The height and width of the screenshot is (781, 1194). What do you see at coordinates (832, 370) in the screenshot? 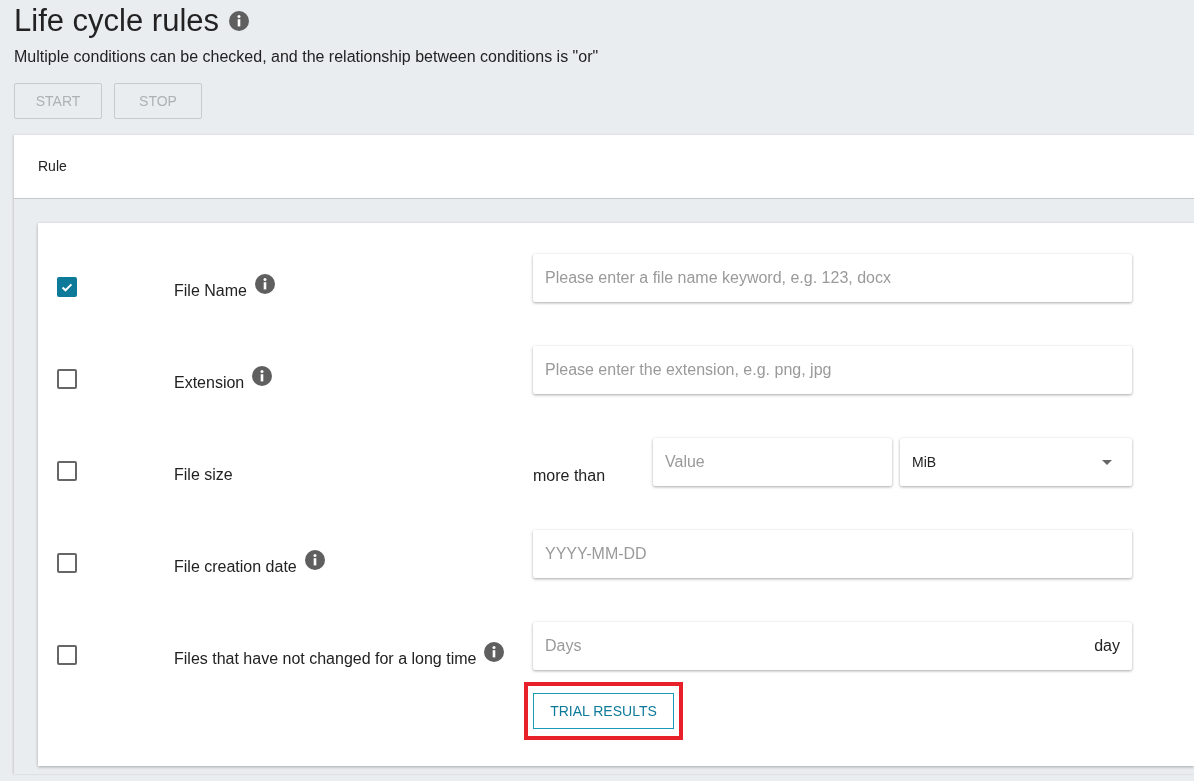
I see `input-field: Please enter the extension, e.g. png, jpg` at bounding box center [832, 370].